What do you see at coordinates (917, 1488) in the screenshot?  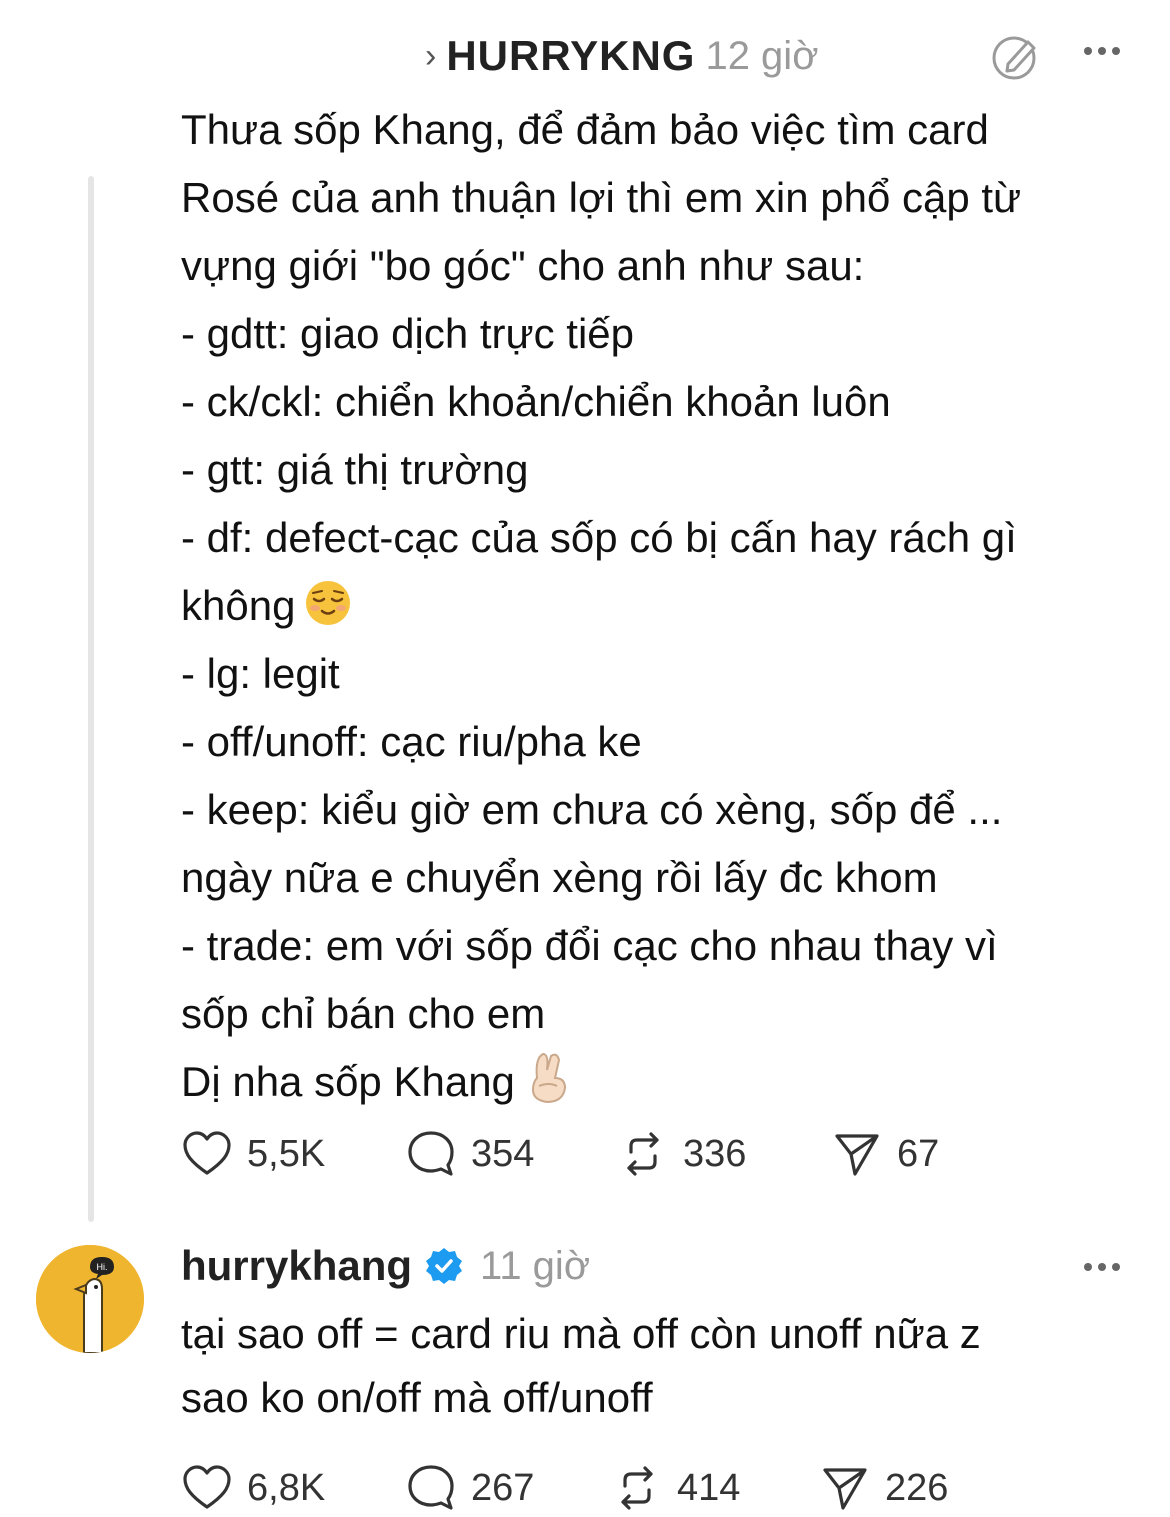 I see `share-count: 226` at bounding box center [917, 1488].